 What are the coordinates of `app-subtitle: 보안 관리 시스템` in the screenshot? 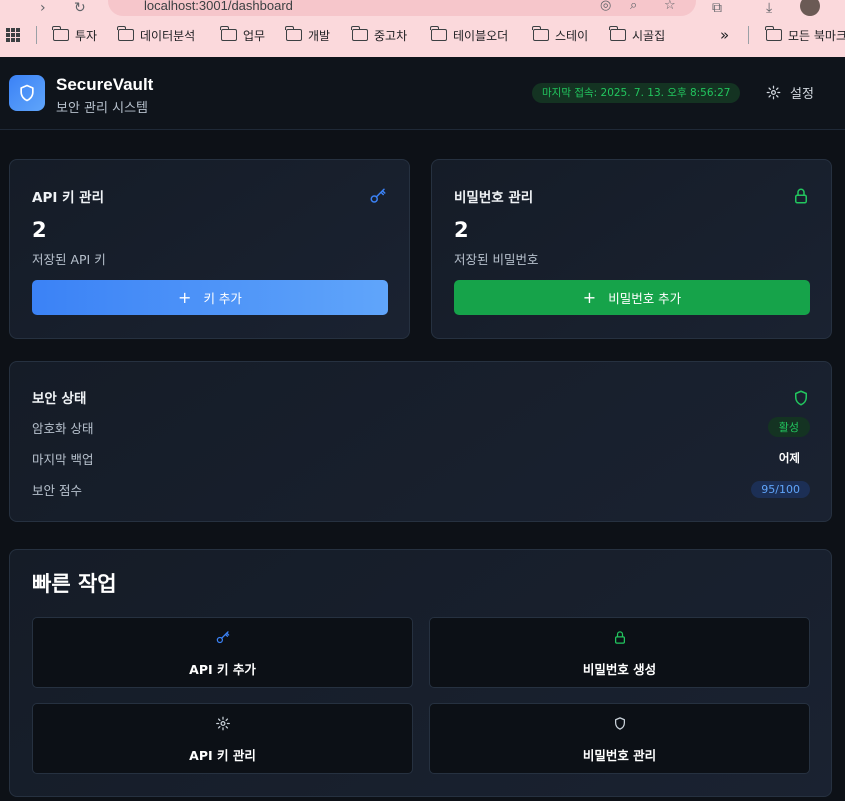 It's located at (102, 108).